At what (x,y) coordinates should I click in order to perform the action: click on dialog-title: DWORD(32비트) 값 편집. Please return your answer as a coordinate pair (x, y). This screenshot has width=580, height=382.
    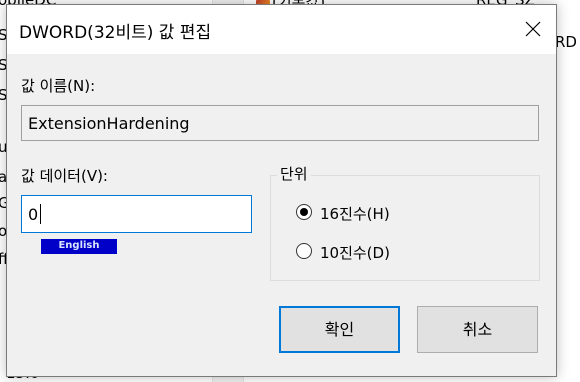
    Looking at the image, I should click on (115, 33).